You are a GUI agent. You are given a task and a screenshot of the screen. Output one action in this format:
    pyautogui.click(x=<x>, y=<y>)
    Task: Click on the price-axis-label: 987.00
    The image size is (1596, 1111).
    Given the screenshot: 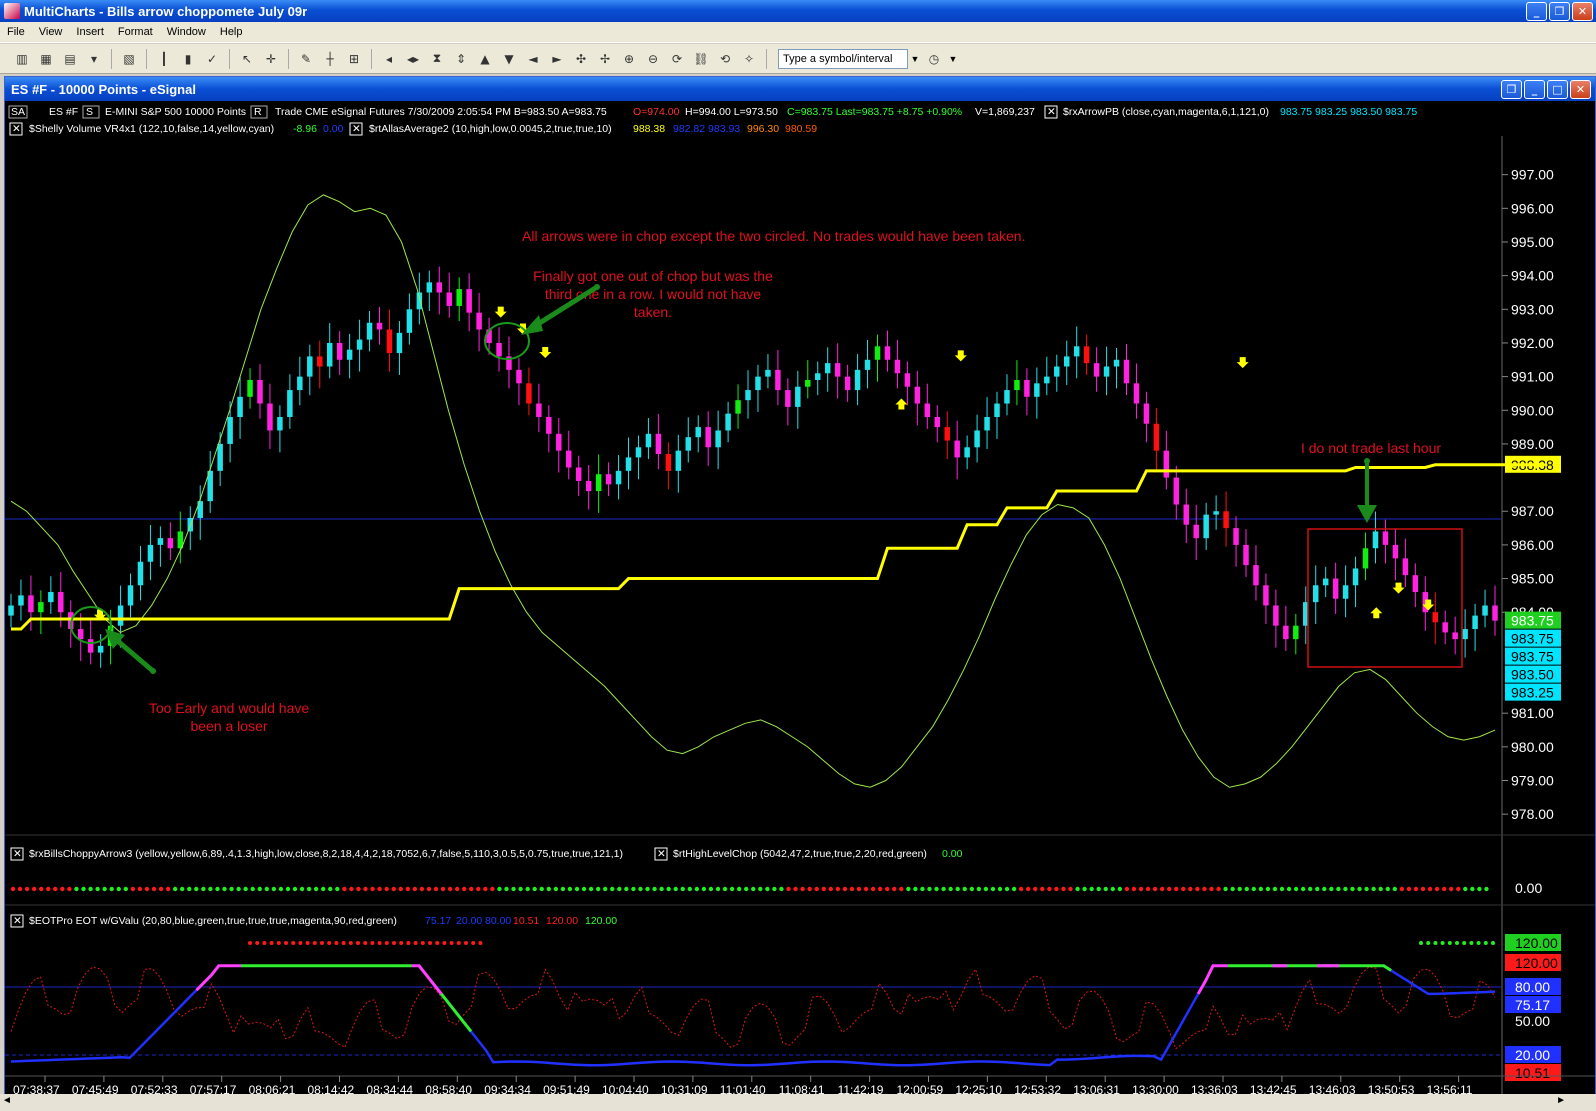 What is the action you would take?
    pyautogui.click(x=1532, y=511)
    